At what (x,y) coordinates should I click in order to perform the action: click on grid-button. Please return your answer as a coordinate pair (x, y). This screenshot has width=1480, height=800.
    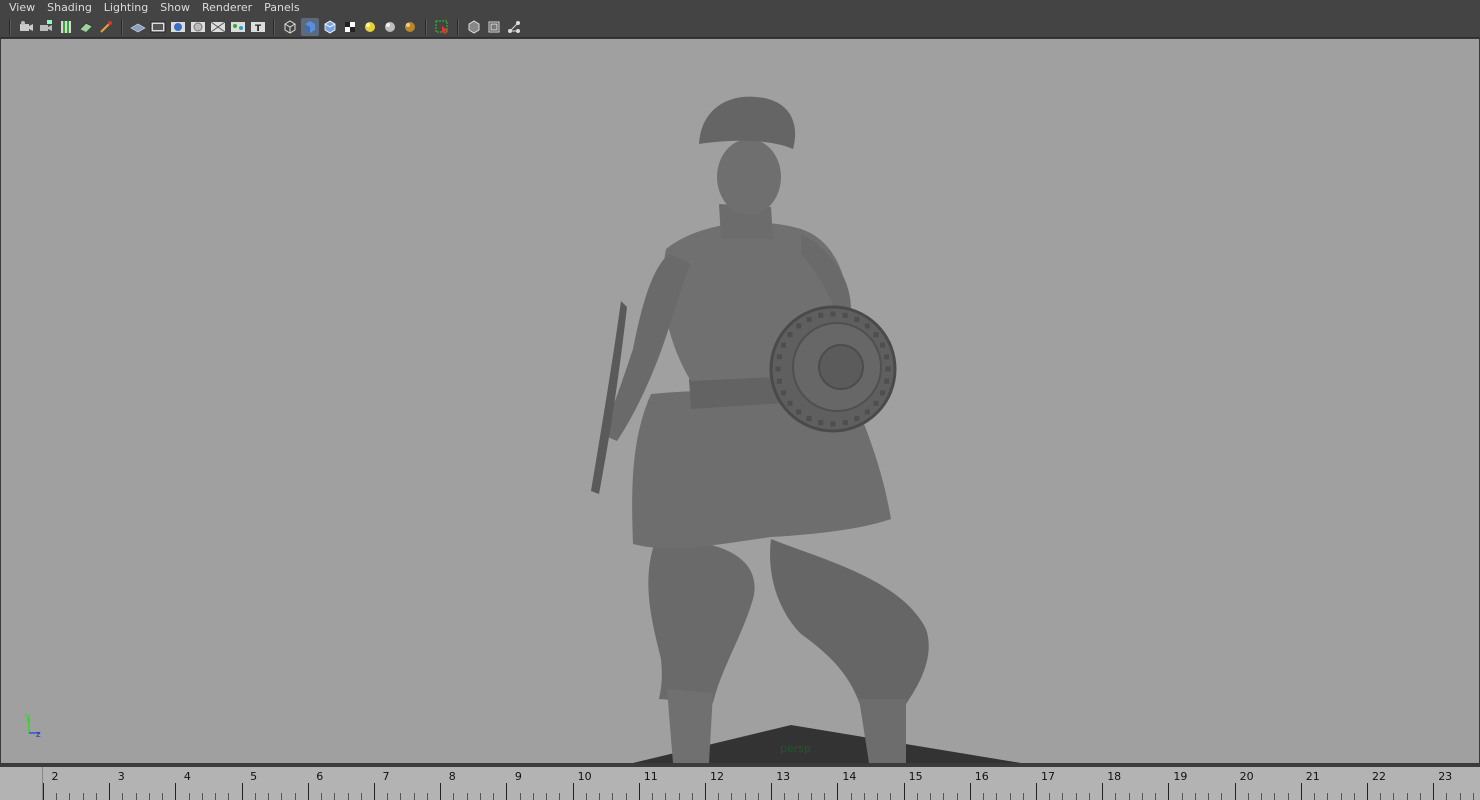
    Looking at the image, I should click on (138, 27).